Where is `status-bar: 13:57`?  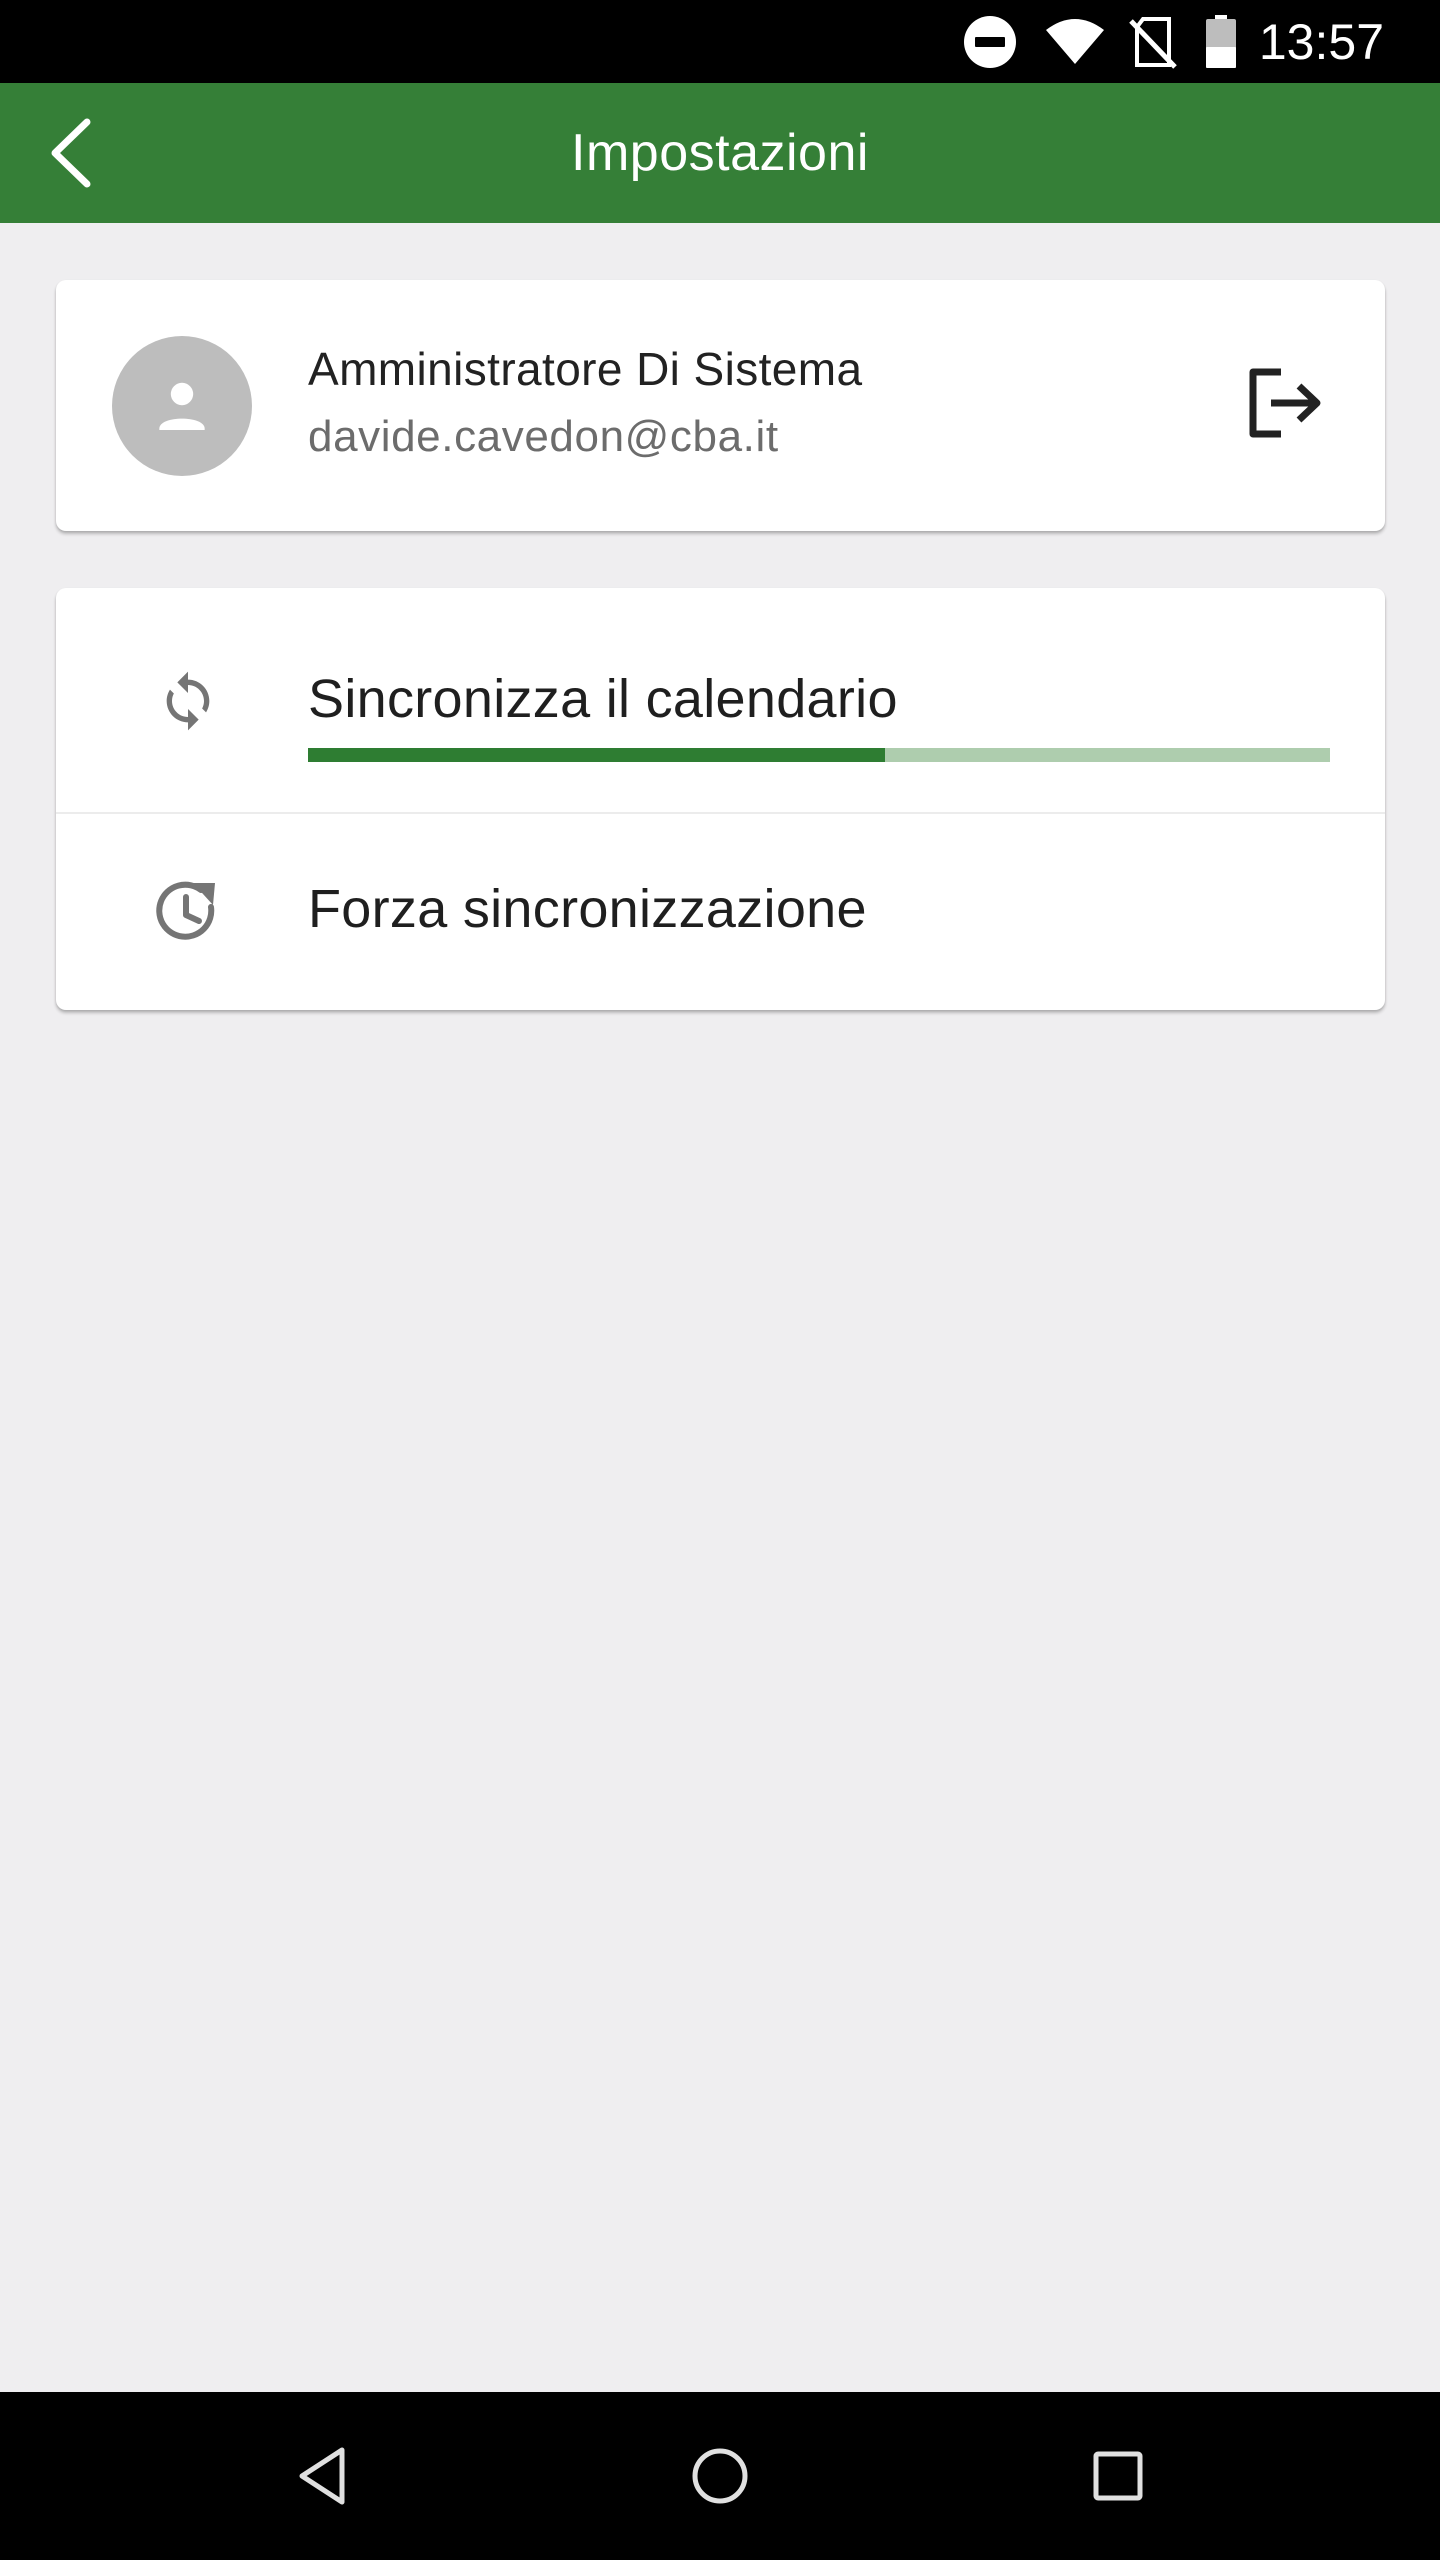 status-bar: 13:57 is located at coordinates (720, 41).